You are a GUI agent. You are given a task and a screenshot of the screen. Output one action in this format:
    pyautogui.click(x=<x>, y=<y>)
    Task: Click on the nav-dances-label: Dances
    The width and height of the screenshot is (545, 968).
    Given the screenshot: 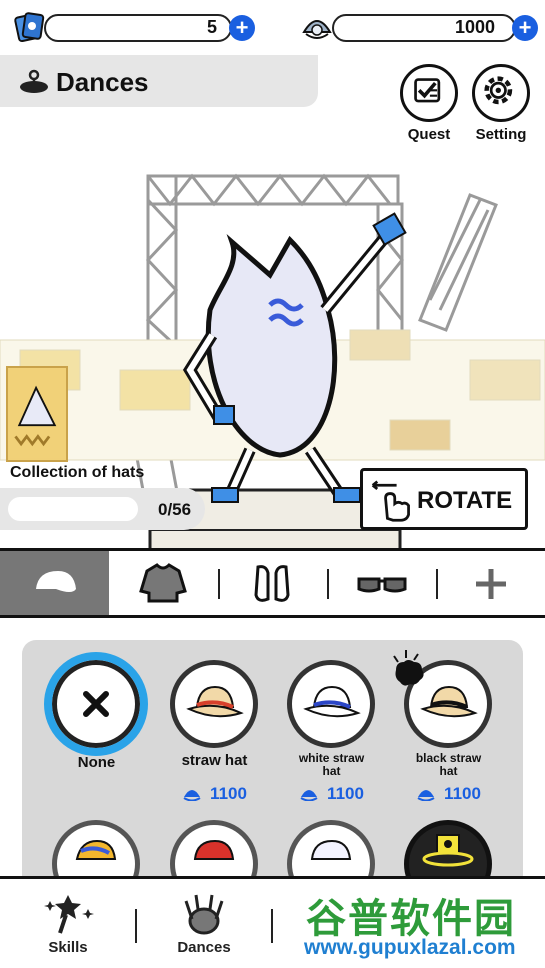 What is the action you would take?
    pyautogui.click(x=204, y=947)
    